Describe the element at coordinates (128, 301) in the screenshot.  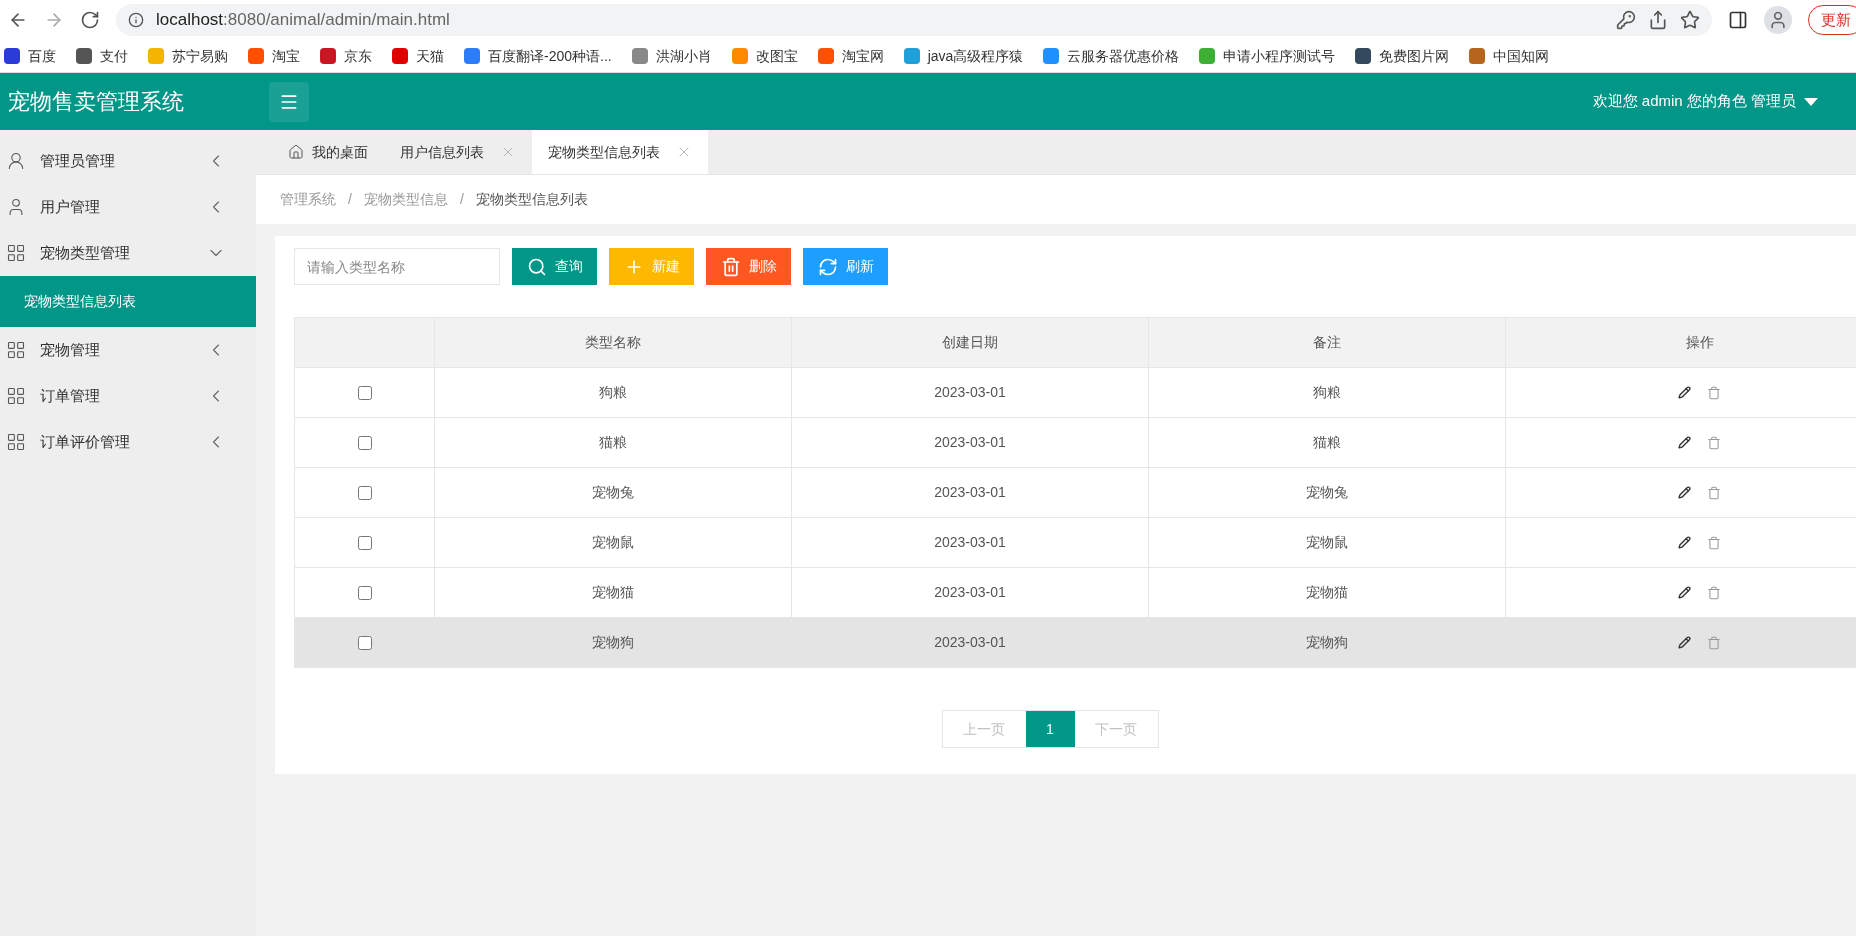
I see `sidebar-subitem: 宠物类型信息列表` at that location.